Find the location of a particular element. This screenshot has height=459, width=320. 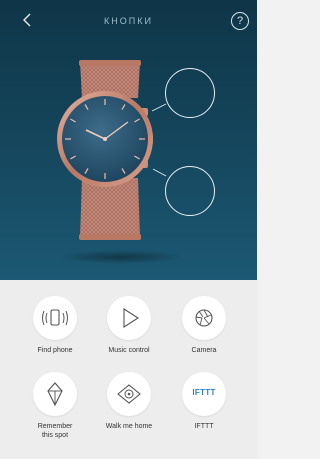

play-triangle-icon is located at coordinates (131, 318).